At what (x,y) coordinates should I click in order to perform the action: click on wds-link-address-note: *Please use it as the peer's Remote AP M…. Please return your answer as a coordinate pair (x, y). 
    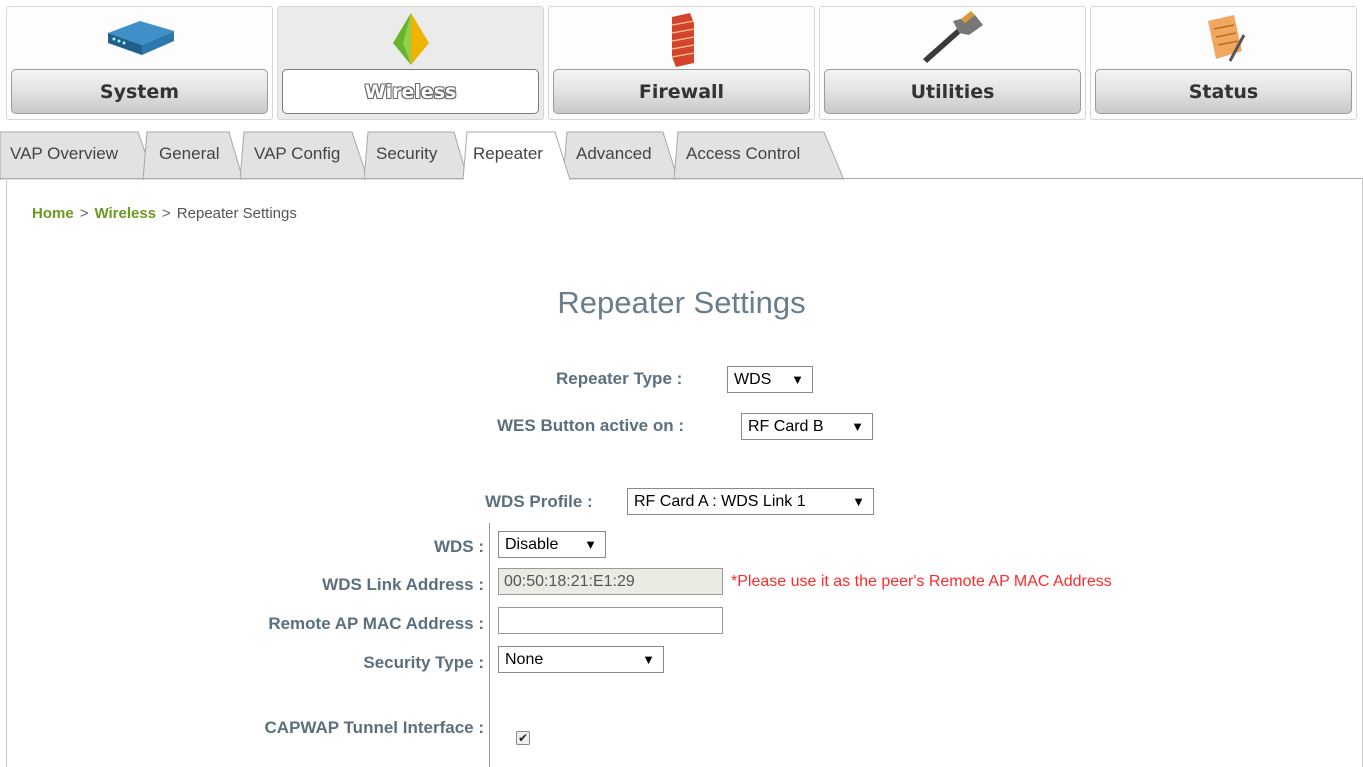
    Looking at the image, I should click on (921, 581).